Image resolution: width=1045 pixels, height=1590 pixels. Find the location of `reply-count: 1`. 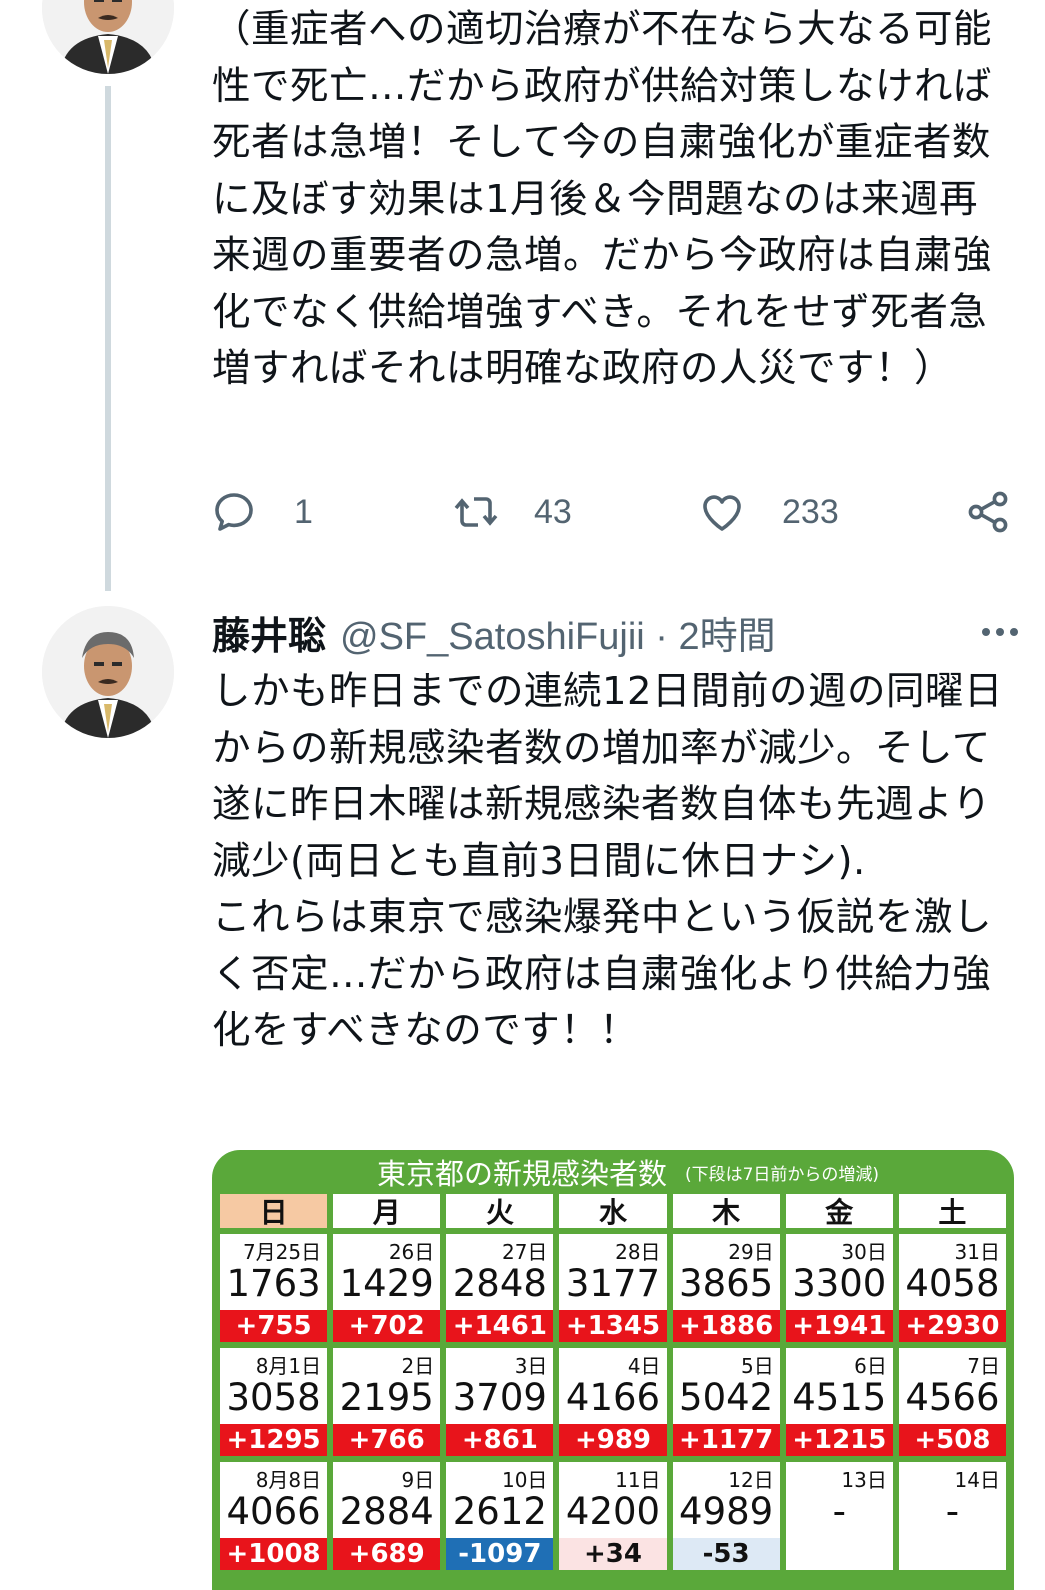

reply-count: 1 is located at coordinates (303, 511).